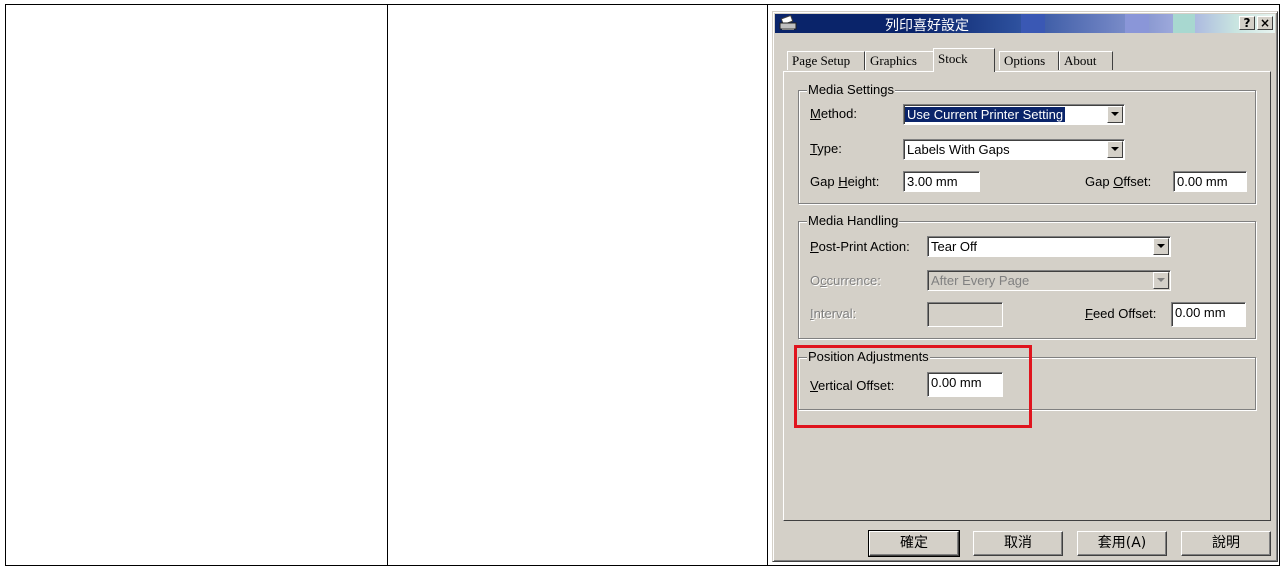 The width and height of the screenshot is (1285, 568). Describe the element at coordinates (845, 280) in the screenshot. I see `occurrence-label: Occurrence:` at that location.